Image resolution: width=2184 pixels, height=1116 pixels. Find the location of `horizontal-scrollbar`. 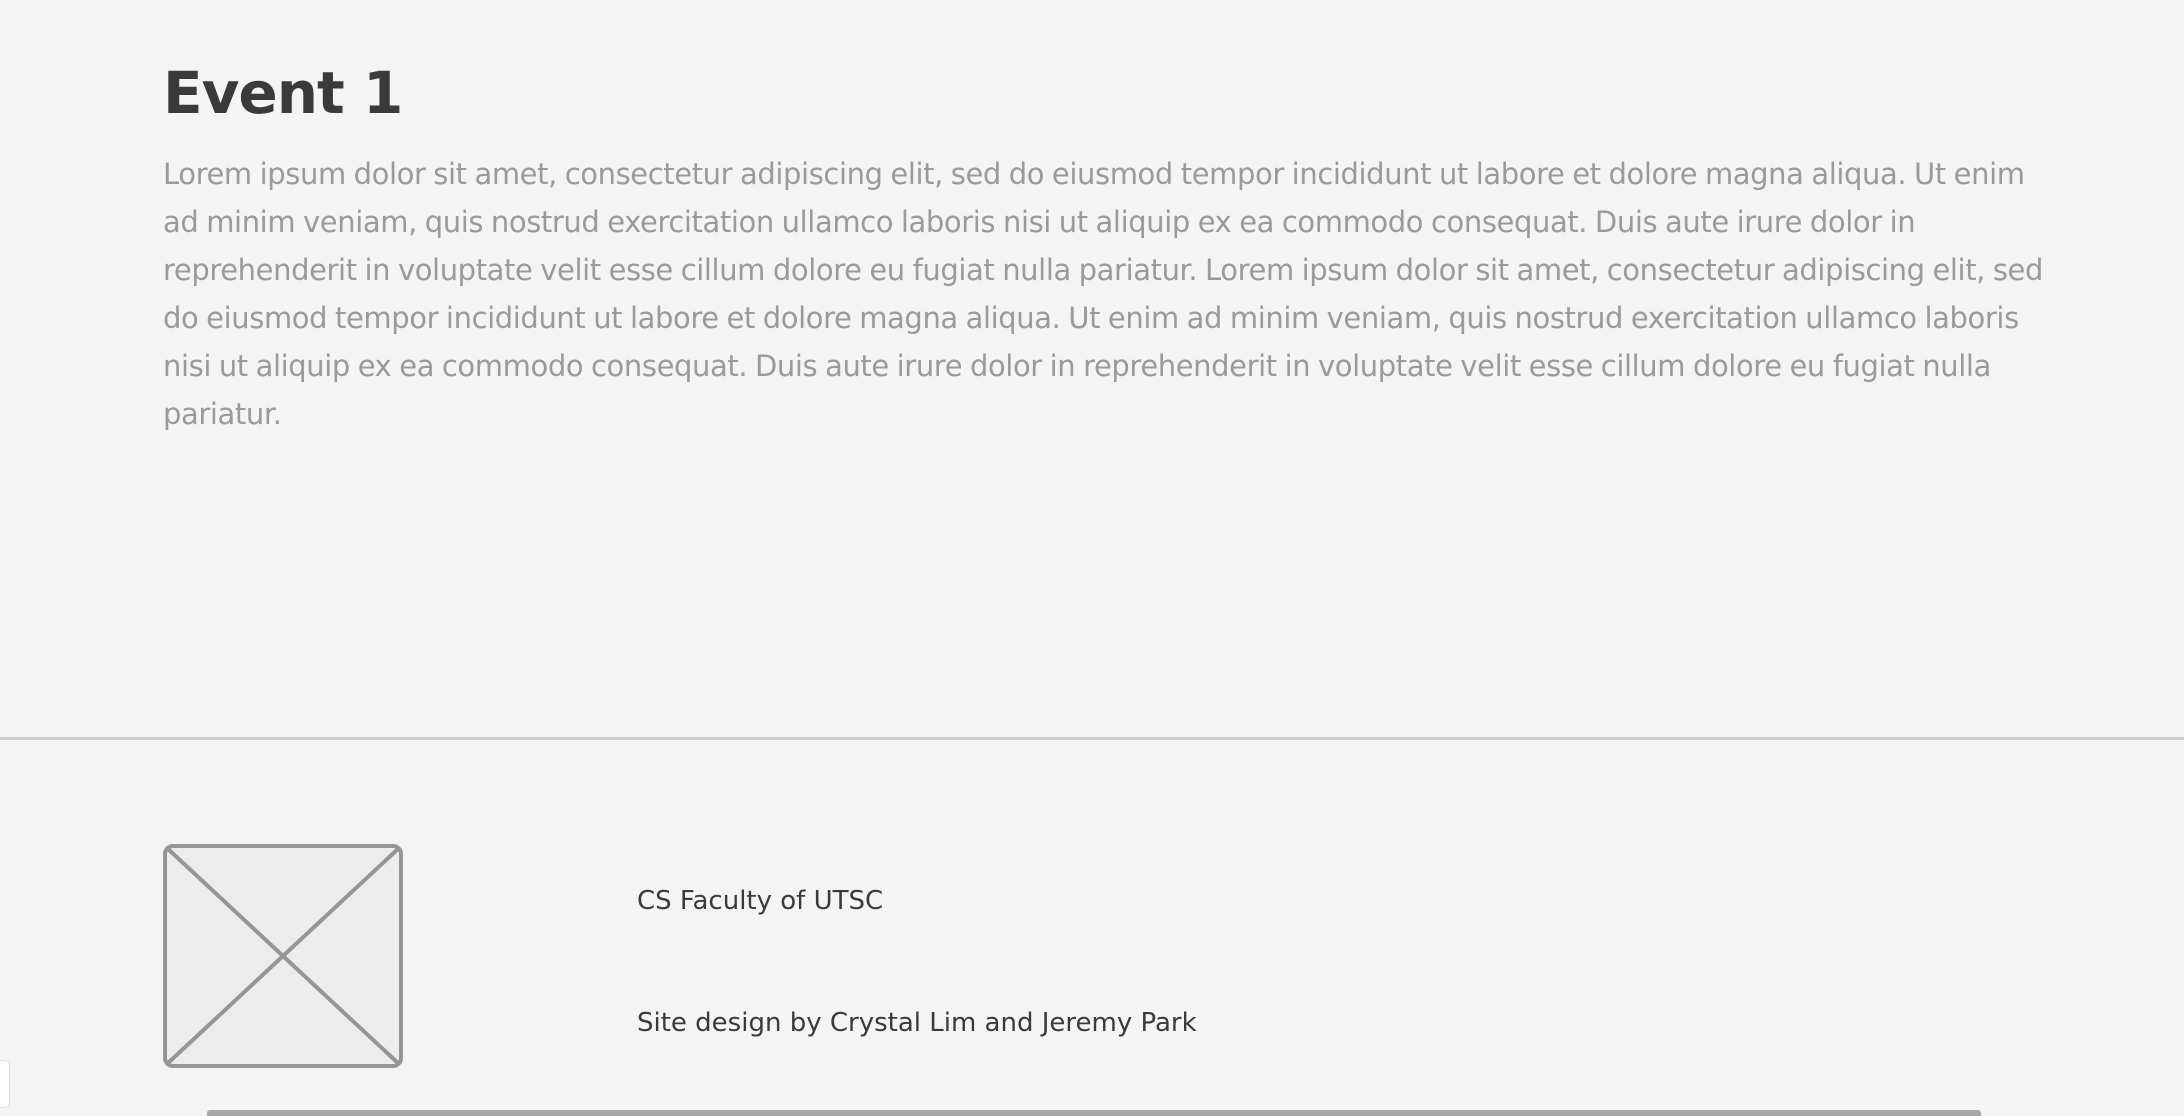

horizontal-scrollbar is located at coordinates (1094, 1113).